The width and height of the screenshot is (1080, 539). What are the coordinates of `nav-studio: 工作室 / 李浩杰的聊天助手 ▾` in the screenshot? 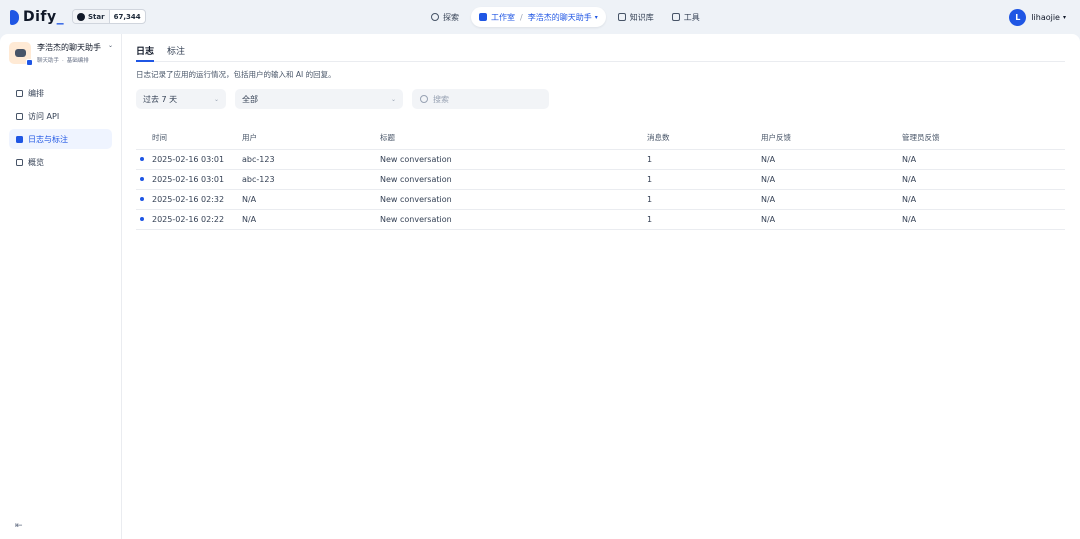 It's located at (538, 17).